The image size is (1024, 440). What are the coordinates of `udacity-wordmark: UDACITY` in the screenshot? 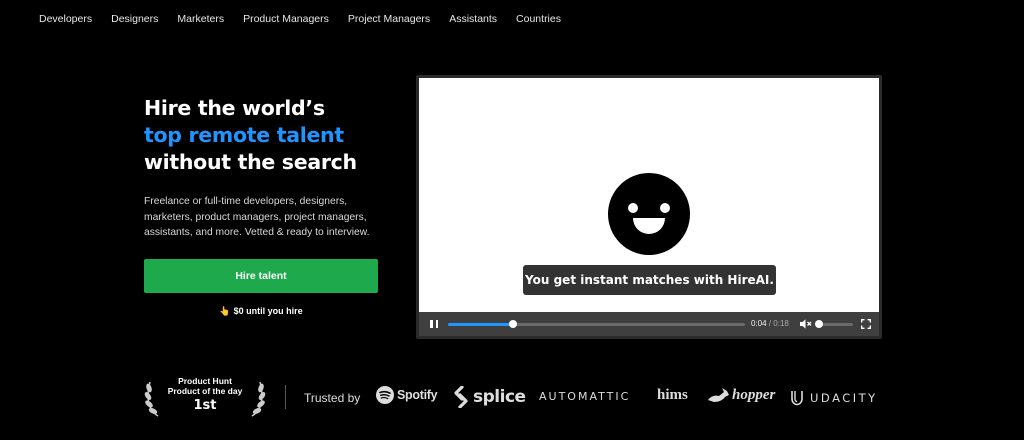 It's located at (844, 398).